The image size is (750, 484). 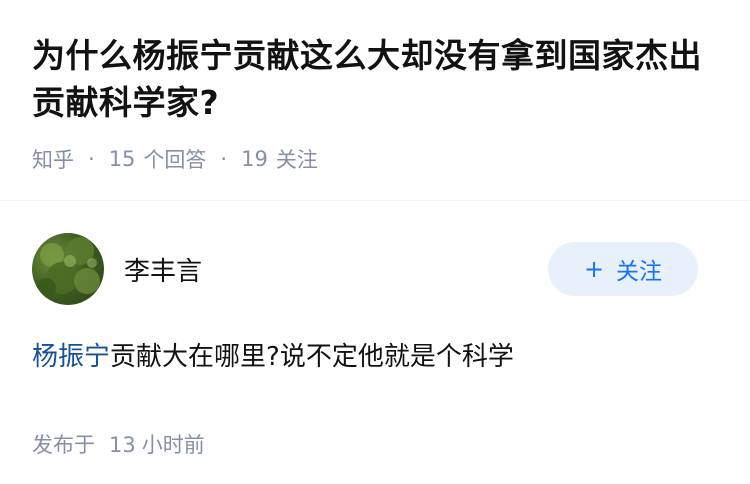 I want to click on topic-link: 杨振宁, so click(x=71, y=357).